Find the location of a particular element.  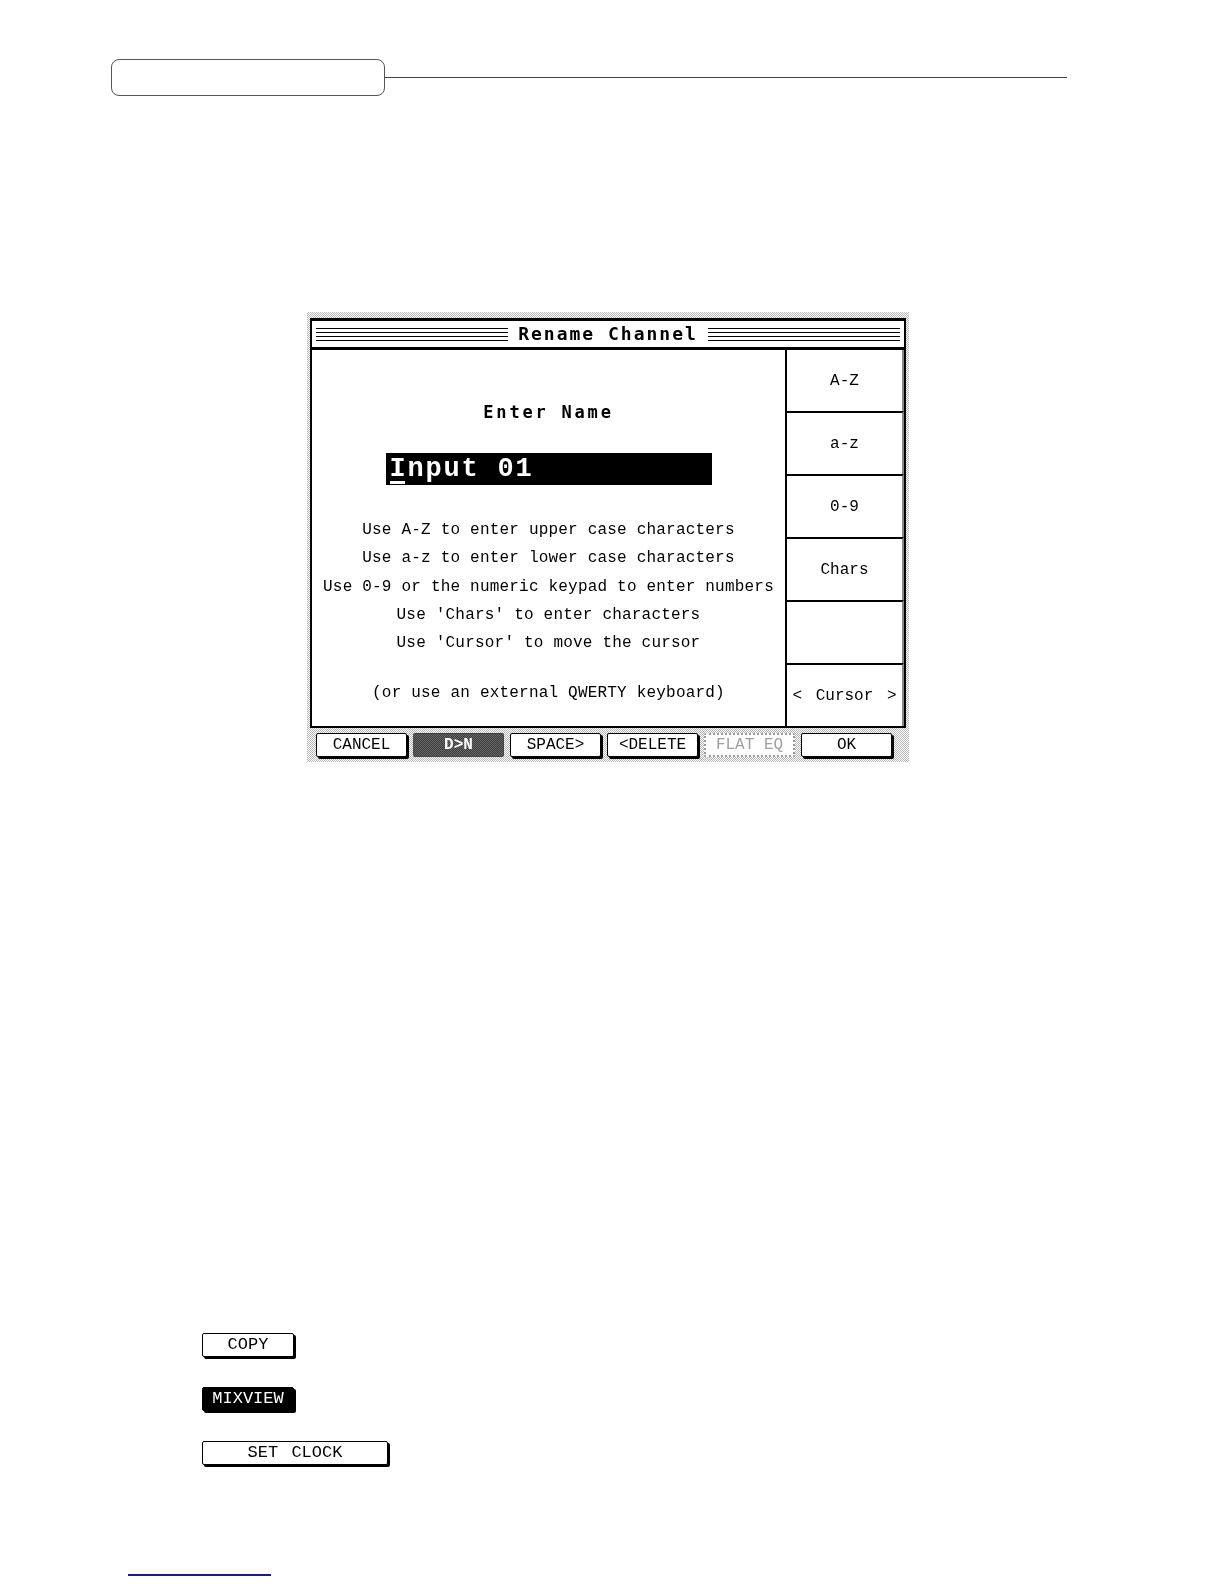

instruction-text: Use 'Chars' to enter characters is located at coordinates (548, 615).